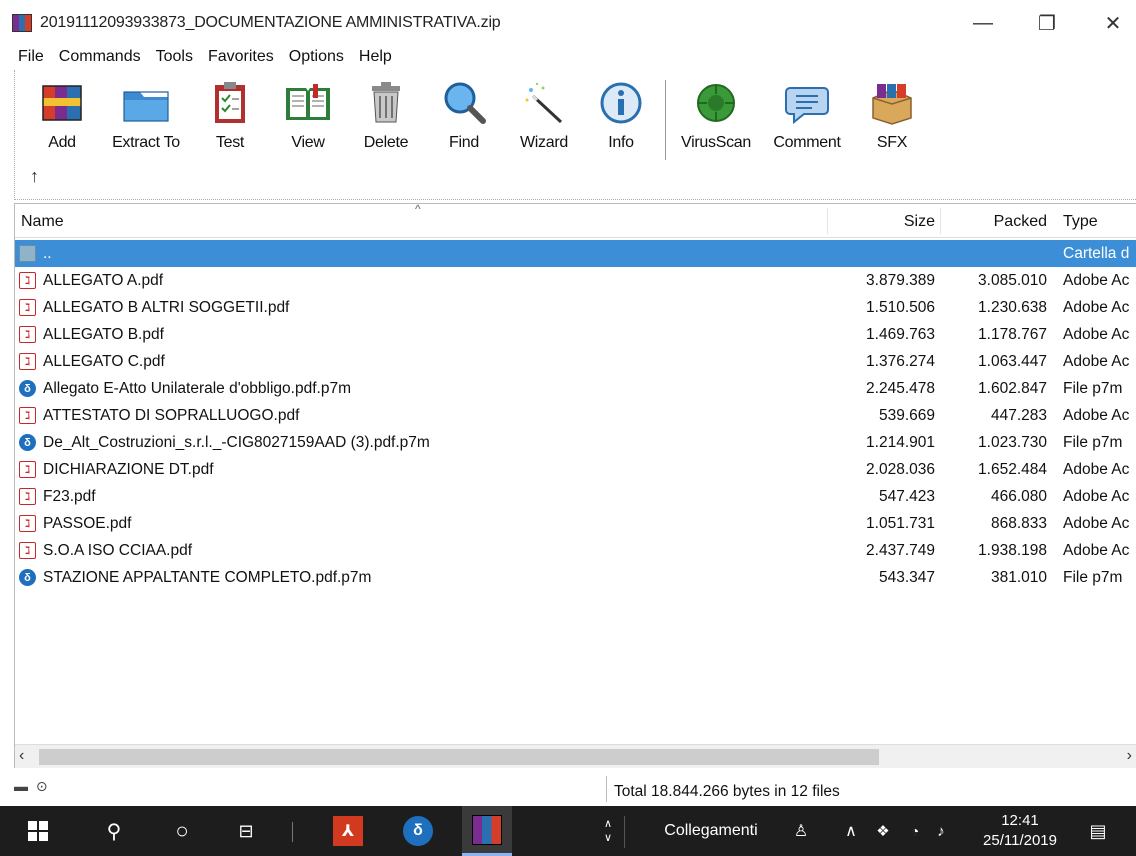  What do you see at coordinates (711, 831) in the screenshot?
I see `links-toolbar: Collegamenti` at bounding box center [711, 831].